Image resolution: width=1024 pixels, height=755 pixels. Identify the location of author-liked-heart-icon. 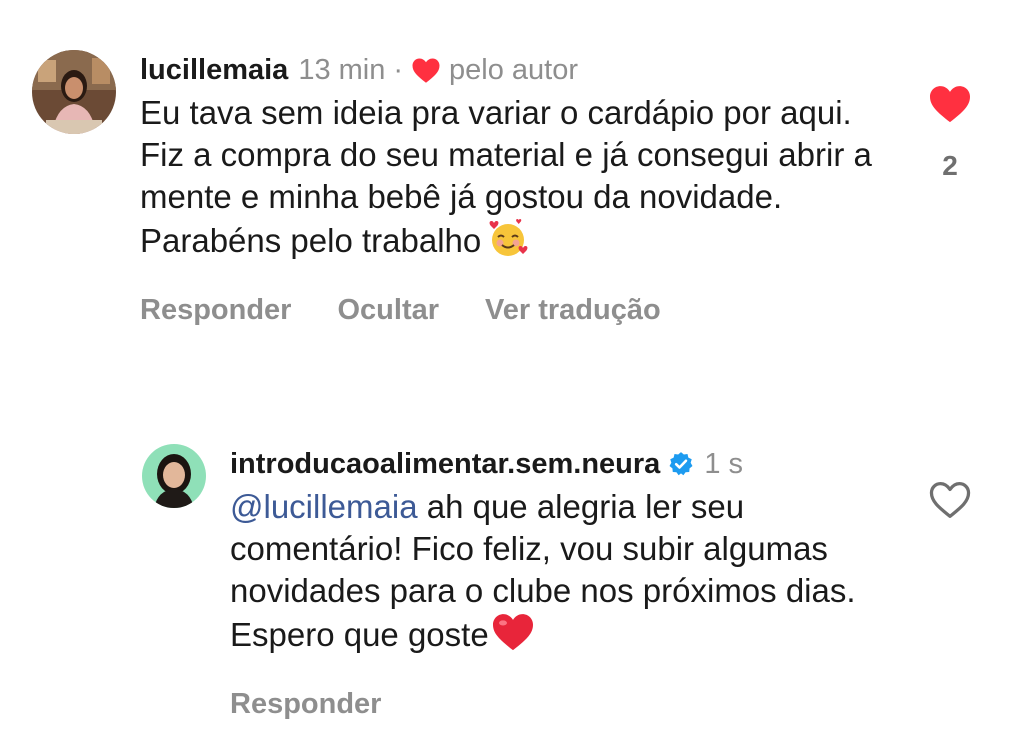
(426, 70).